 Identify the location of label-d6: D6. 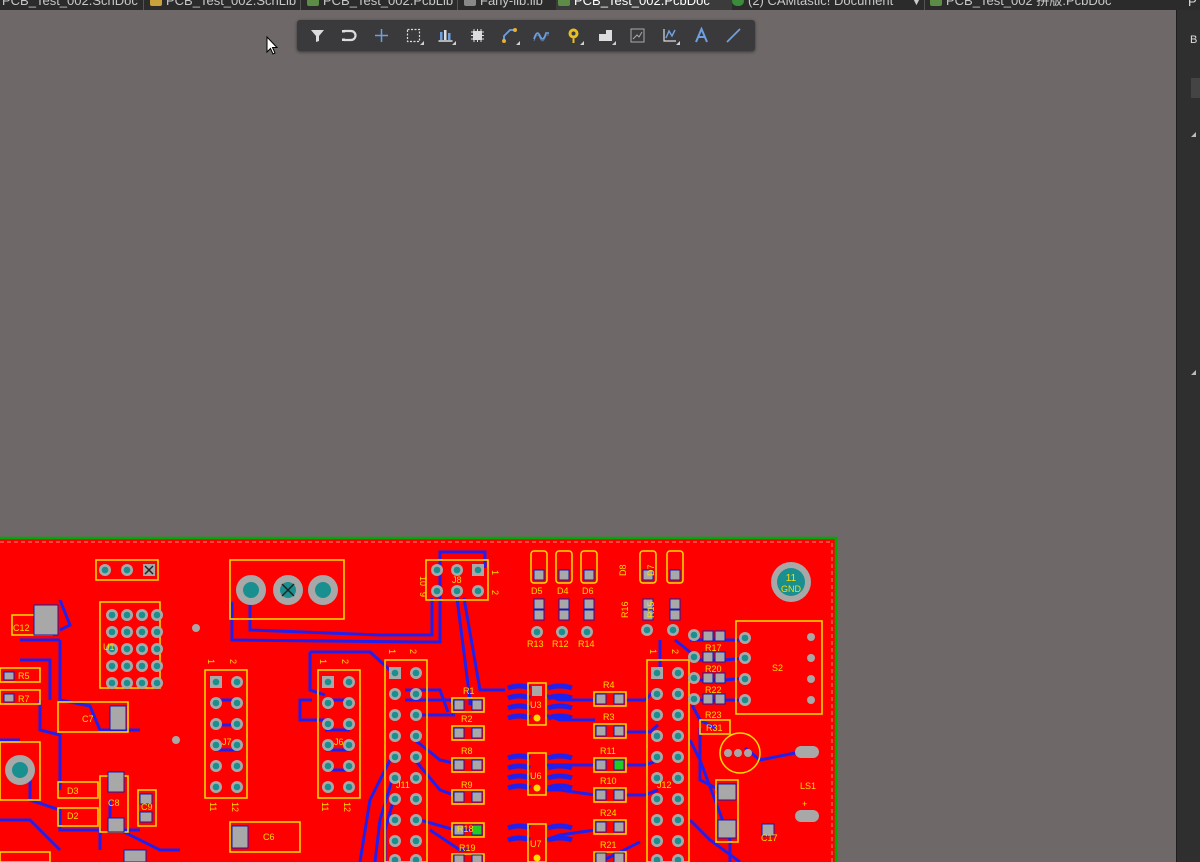
(588, 591).